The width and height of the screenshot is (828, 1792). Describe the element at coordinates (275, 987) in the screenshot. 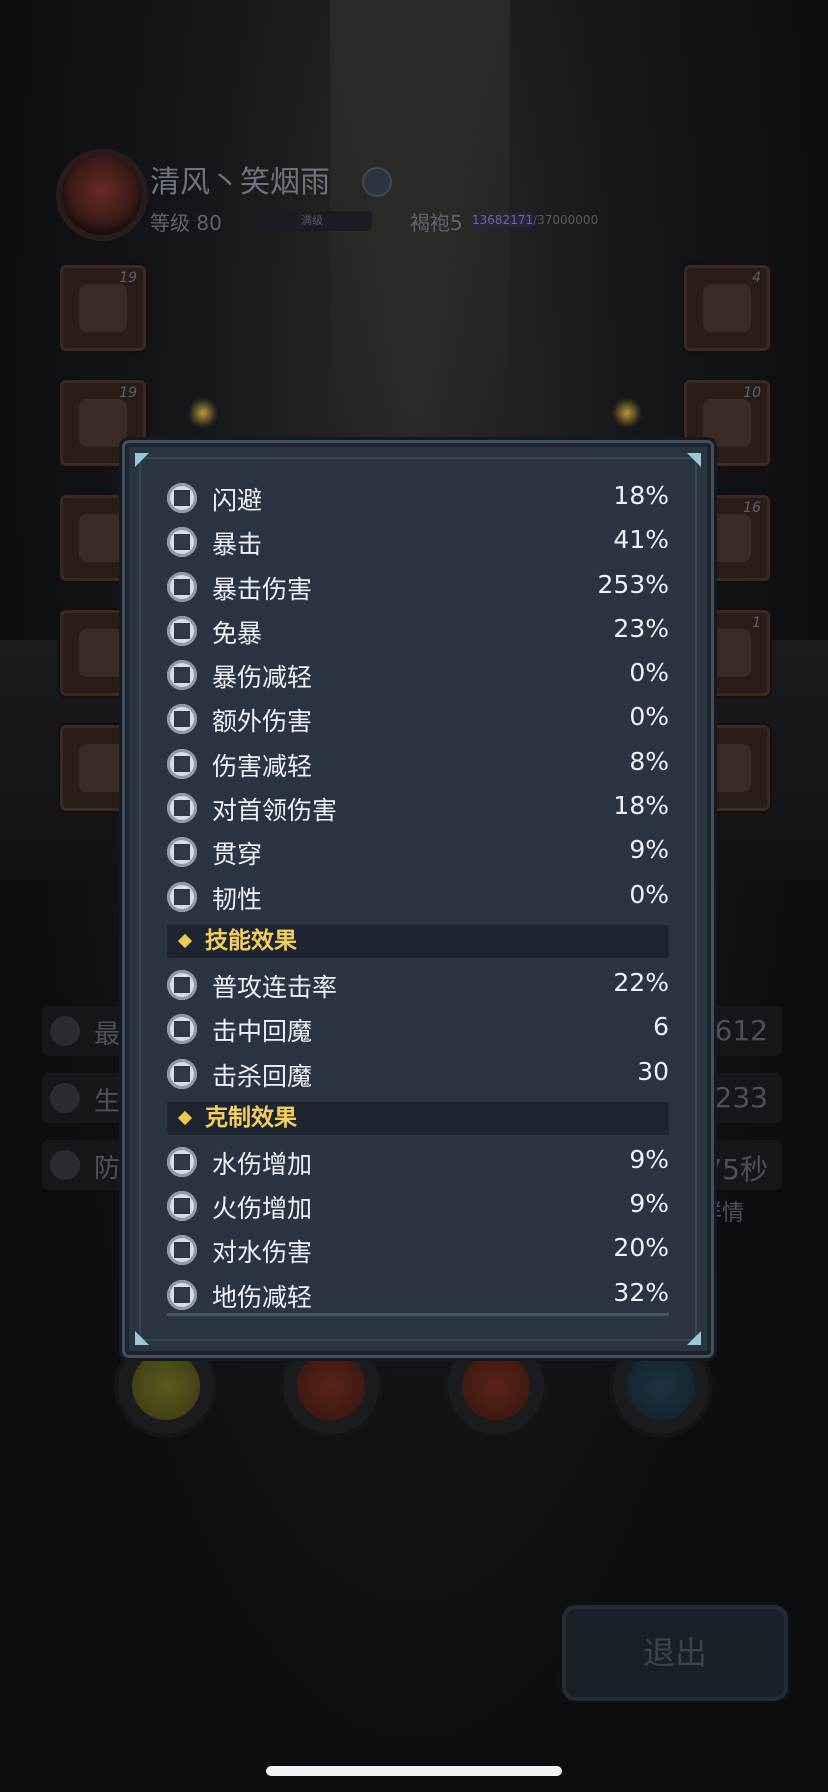

I see `stat-label: 普攻连击率` at that location.